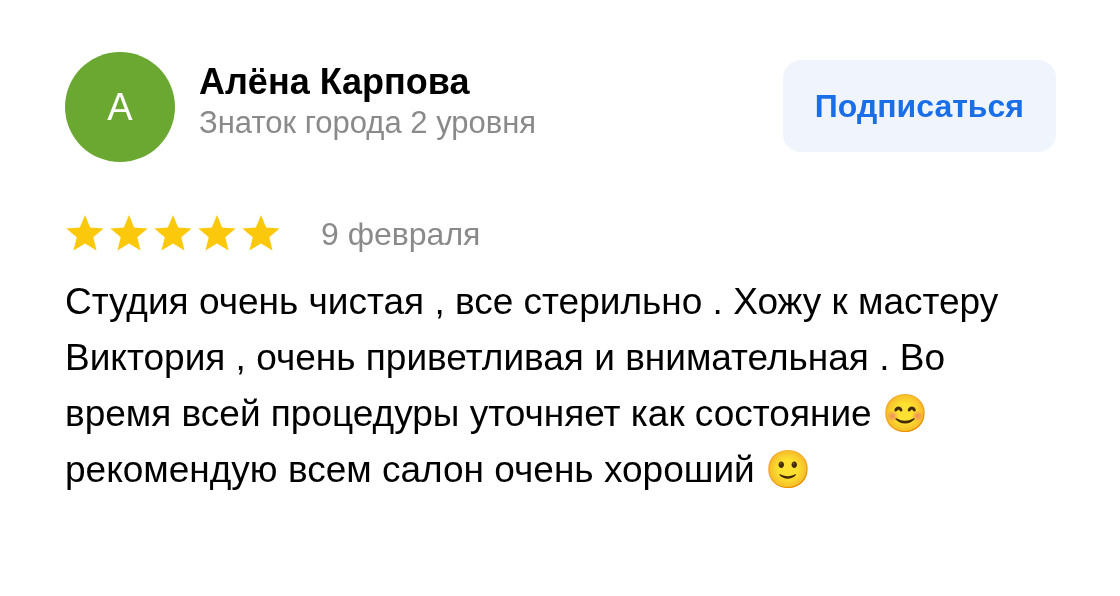 This screenshot has height=596, width=1120. Describe the element at coordinates (335, 82) in the screenshot. I see `author-name: Алёна Карпова` at that location.